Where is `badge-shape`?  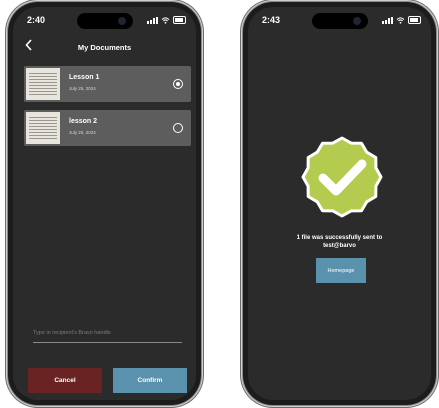
badge-shape is located at coordinates (342, 177).